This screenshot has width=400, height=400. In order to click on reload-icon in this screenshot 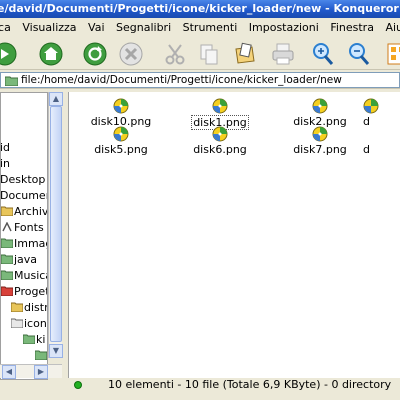, I will do `click(95, 54)`.